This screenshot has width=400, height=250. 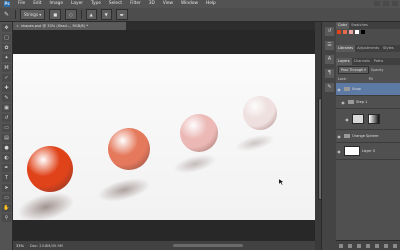 I want to click on layer-row-image: ◉, so click(x=368, y=119).